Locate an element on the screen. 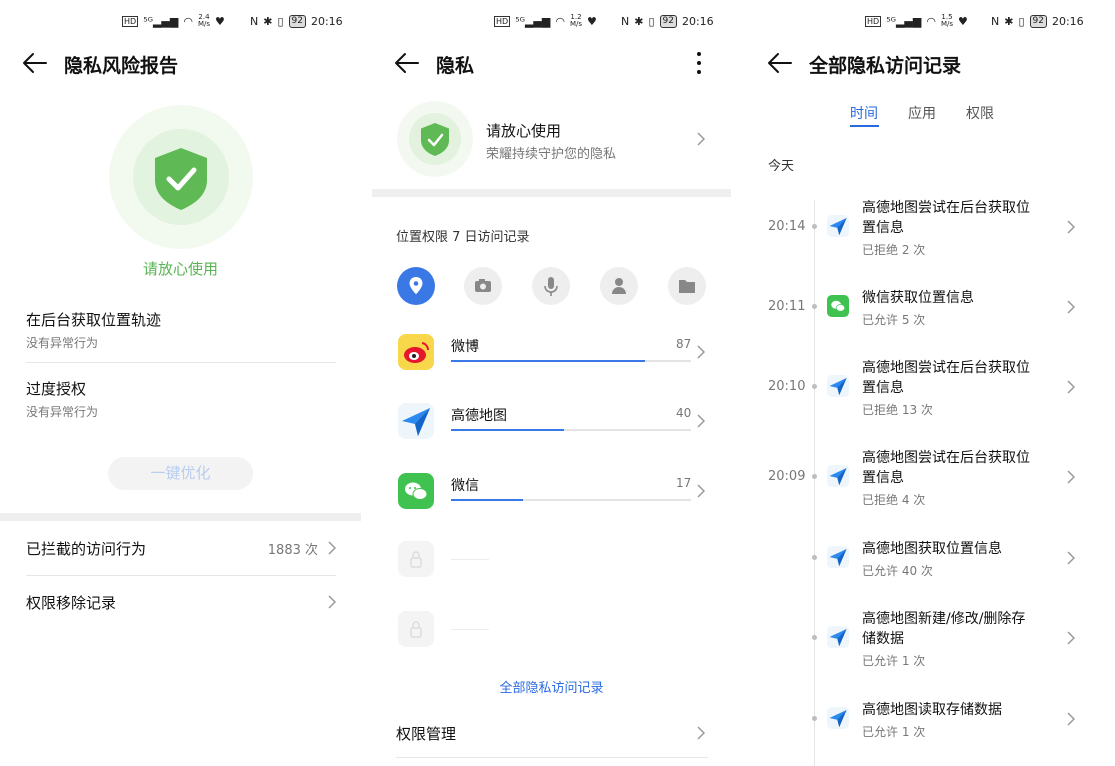 This screenshot has width=1115, height=766. app-row-amap: 高德地图 40 is located at coordinates (552, 421).